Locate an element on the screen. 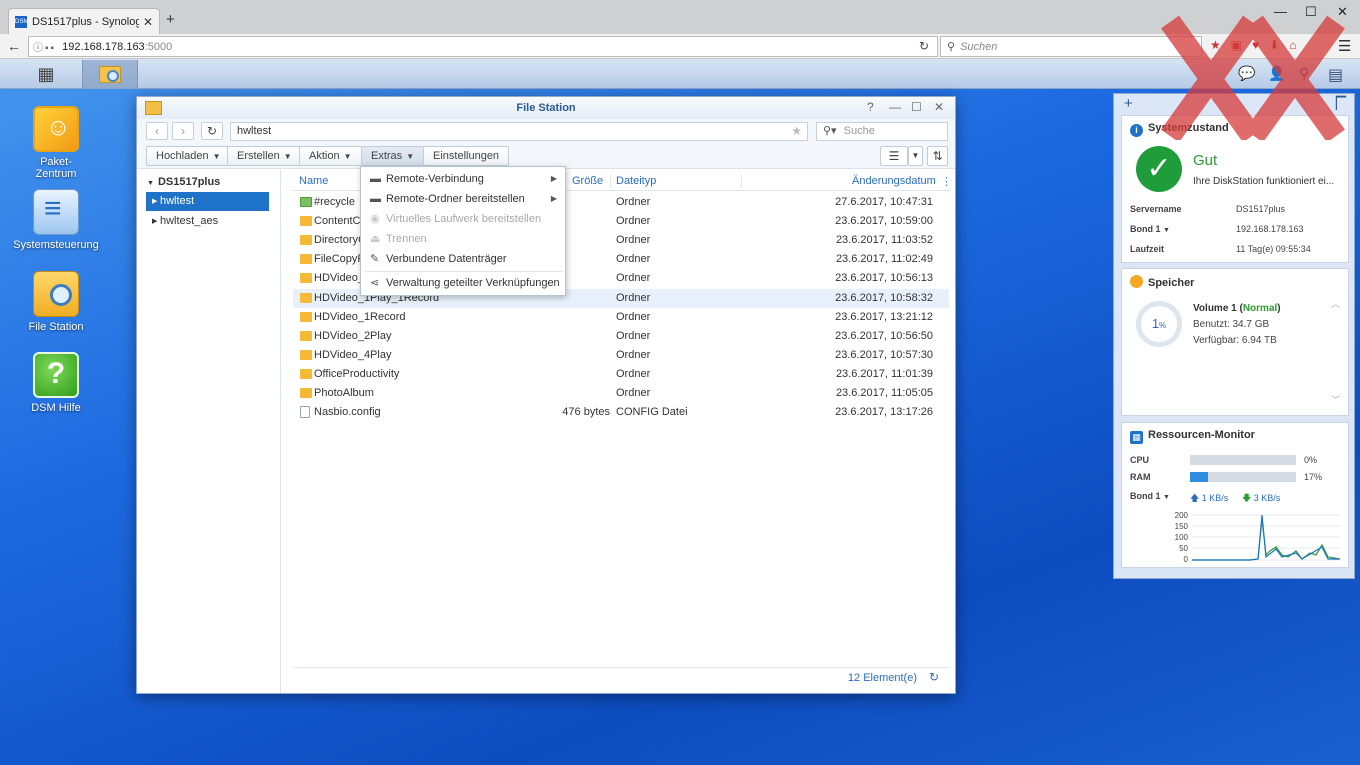  column-type: Dateityp is located at coordinates (636, 181).